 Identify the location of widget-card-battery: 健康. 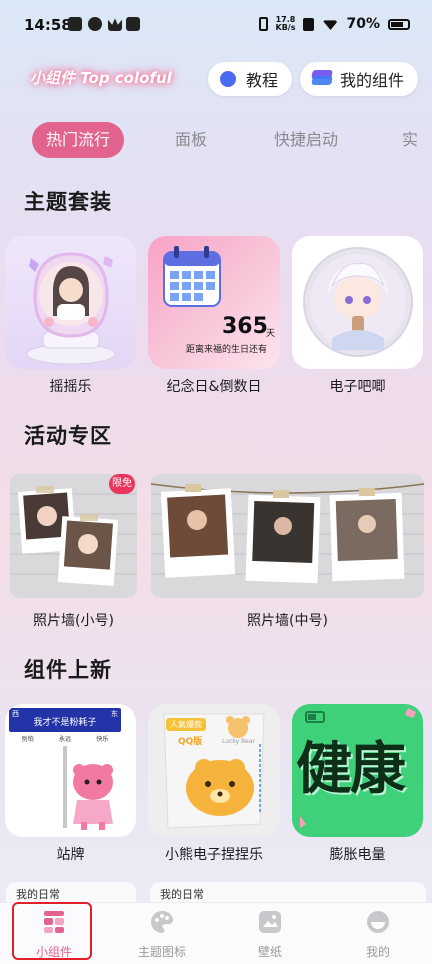
(357, 770).